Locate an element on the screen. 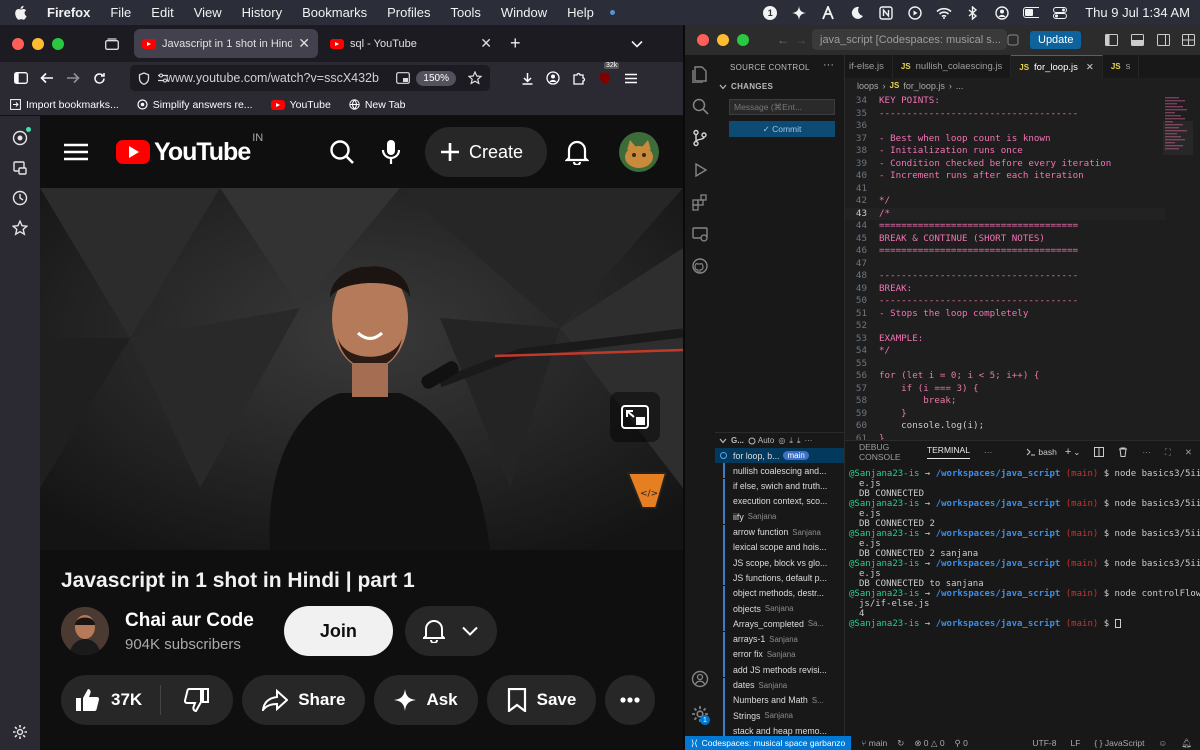 Image resolution: width=1200 pixels, height=750 pixels. guide-menu-icon is located at coordinates (76, 152).